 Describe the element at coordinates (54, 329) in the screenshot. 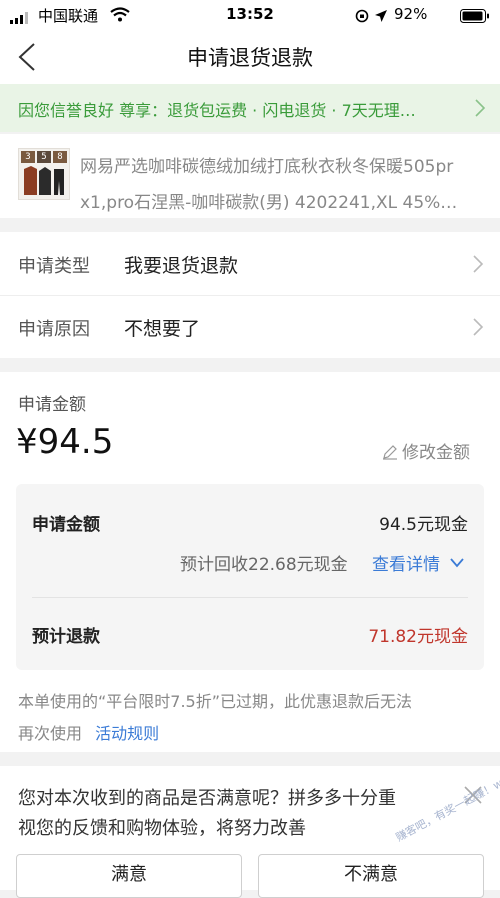

I see `request-reason-label: 申请原因` at that location.